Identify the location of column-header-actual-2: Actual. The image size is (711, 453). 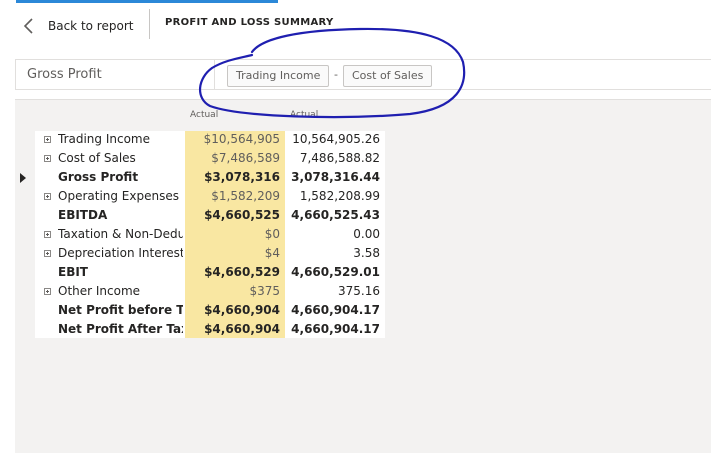
(304, 115).